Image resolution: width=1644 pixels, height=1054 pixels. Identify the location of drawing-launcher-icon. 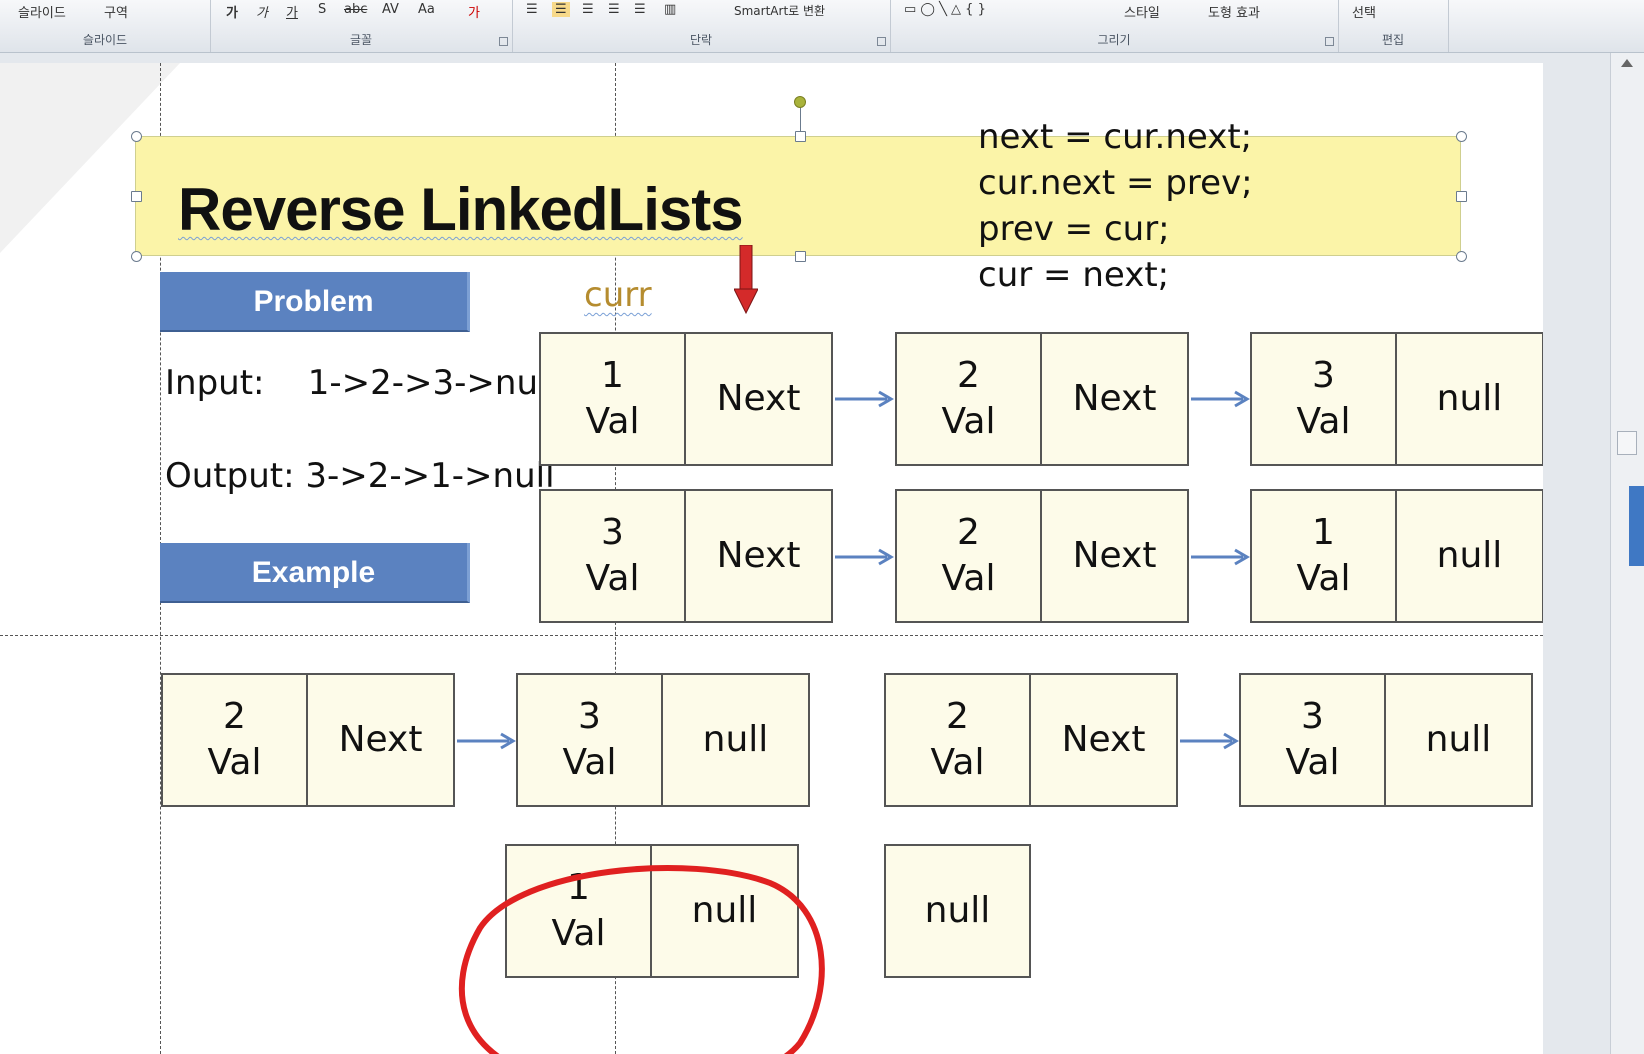
(1329, 41).